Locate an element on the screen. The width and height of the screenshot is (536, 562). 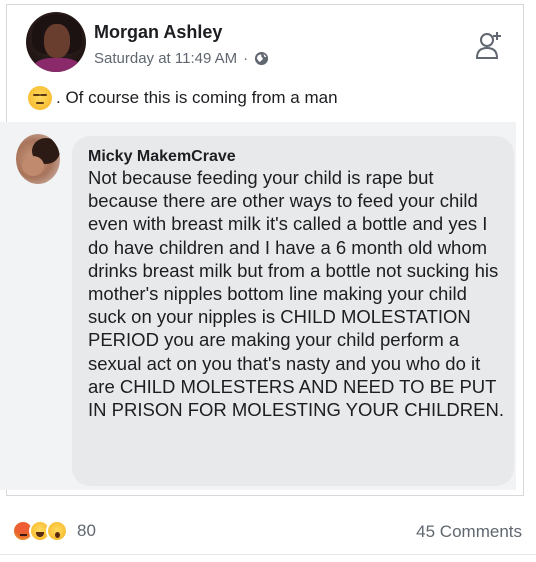
post-author-name: Morgan Ashley is located at coordinates (158, 32).